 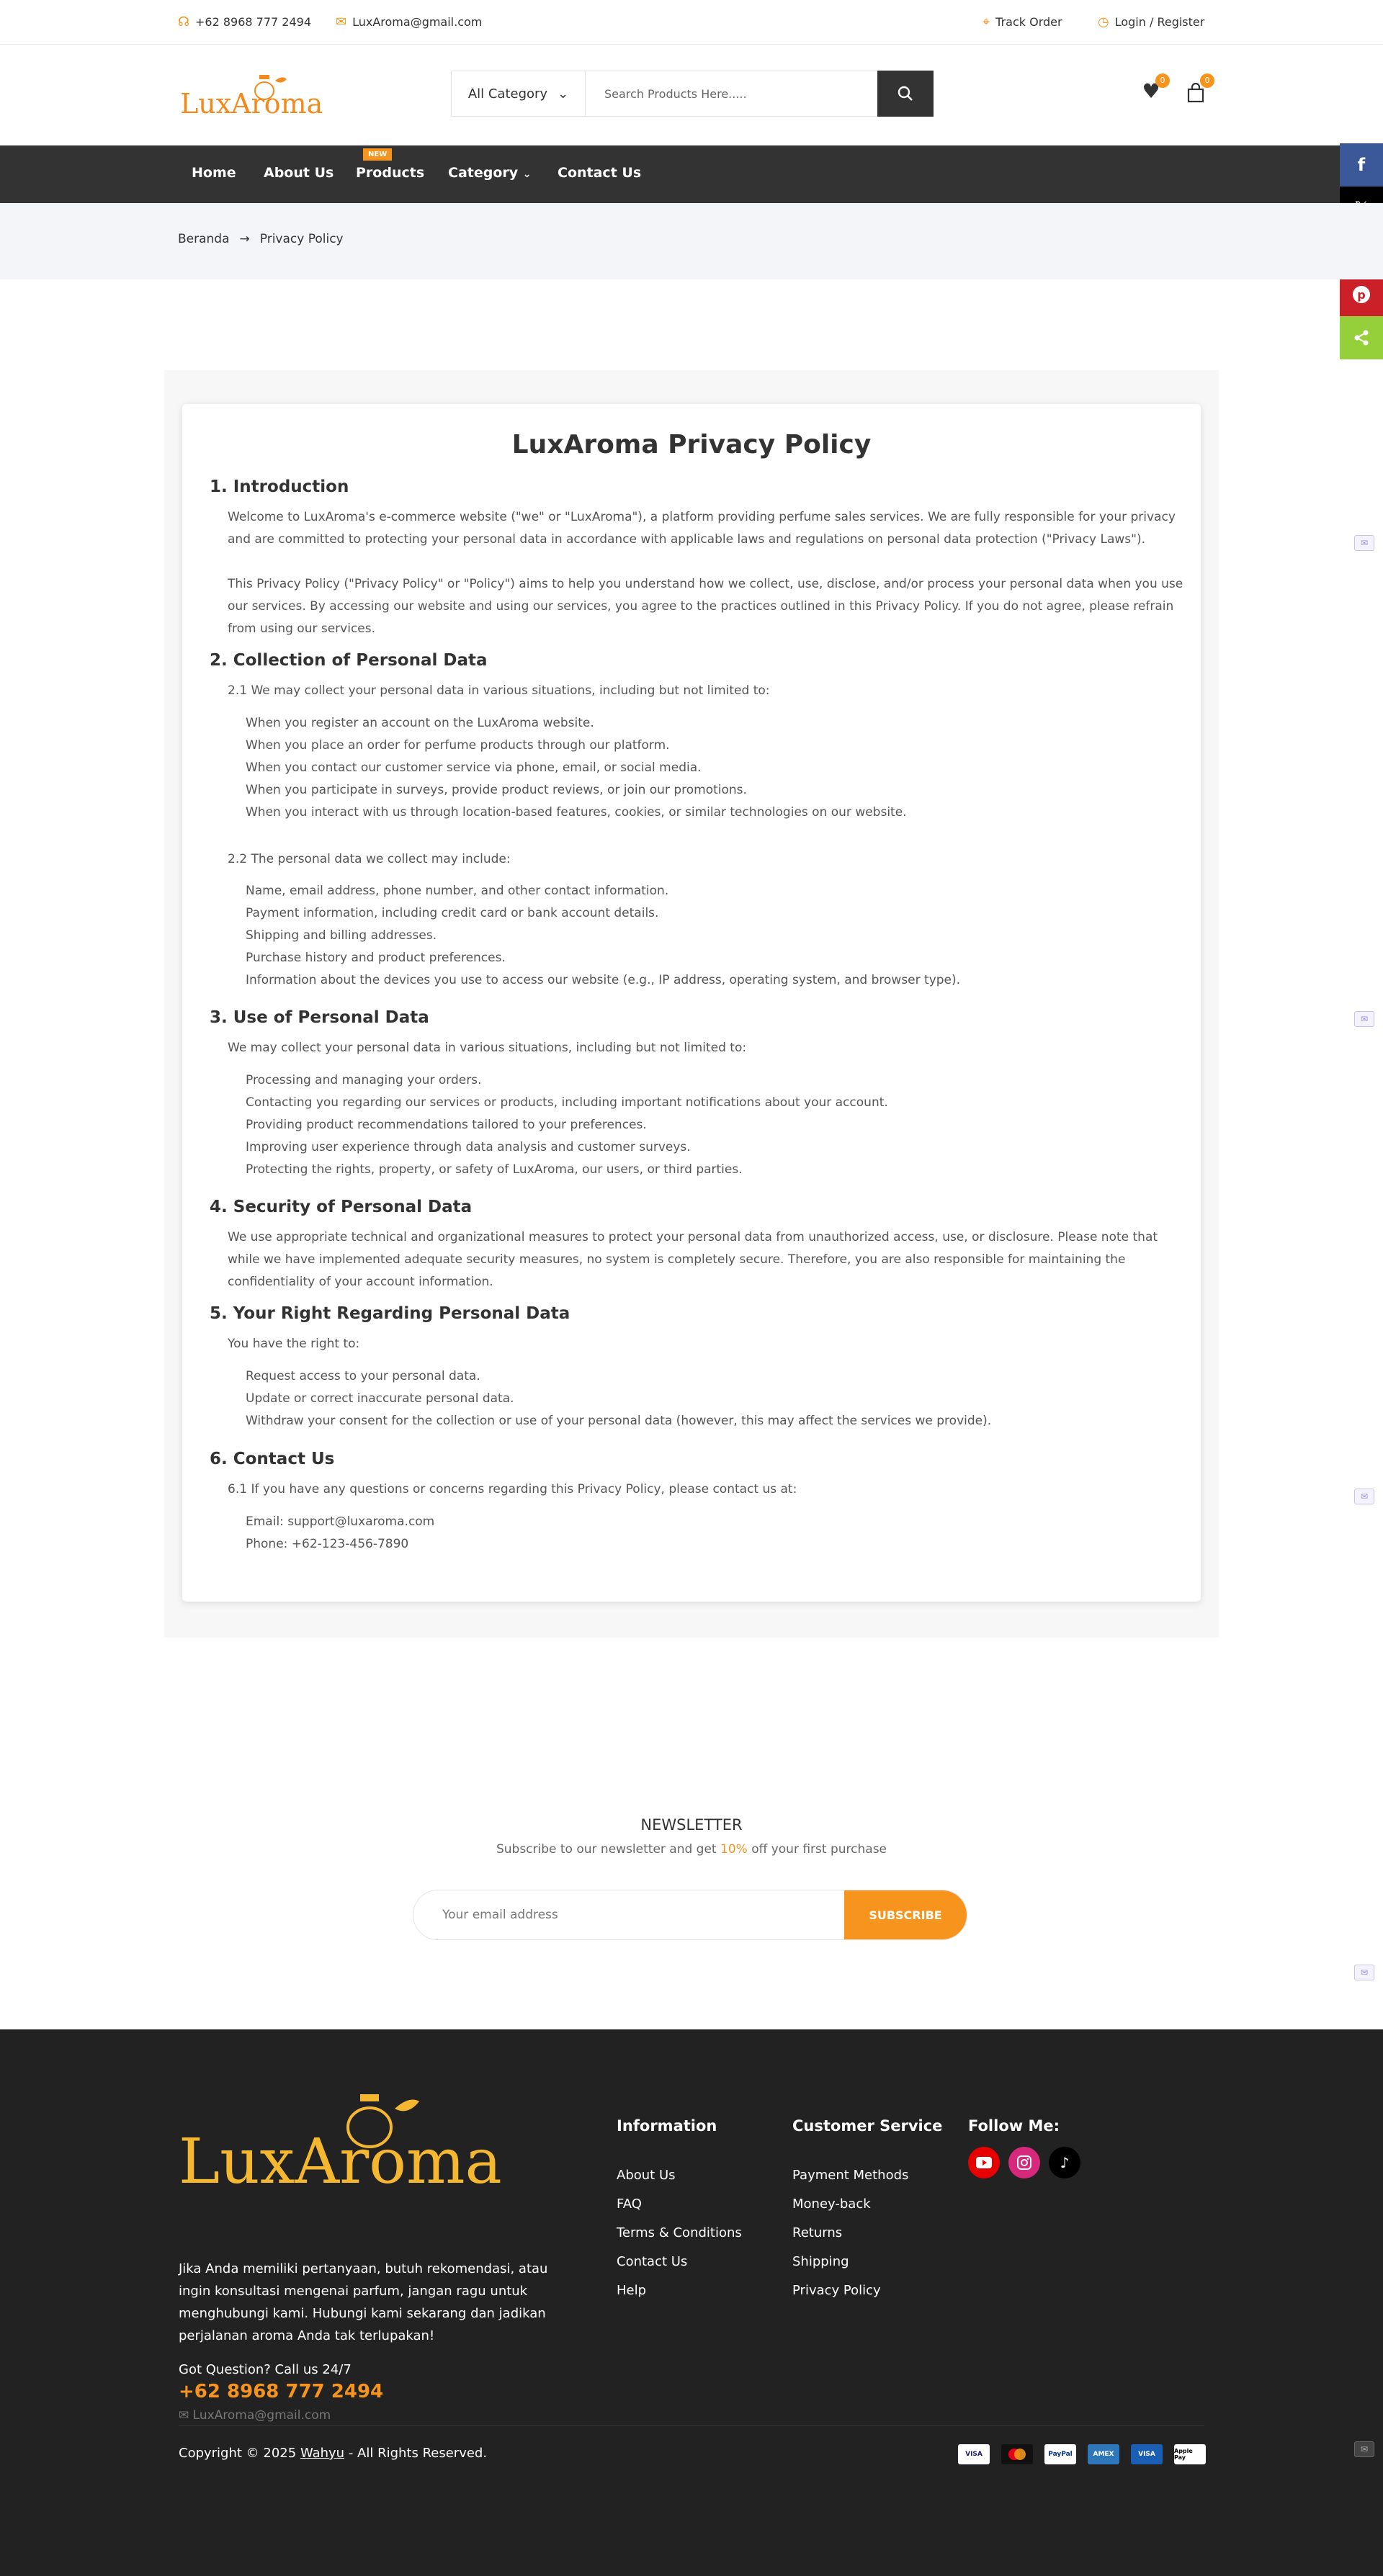 I want to click on category-select: All Category ⌄, so click(x=519, y=93).